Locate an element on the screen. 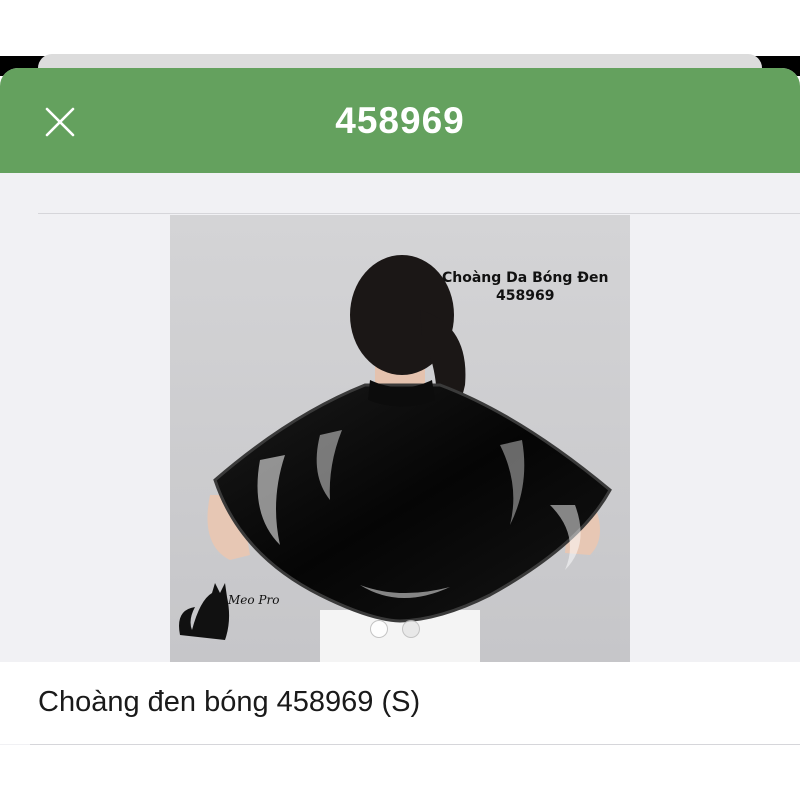 This screenshot has height=800, width=800. carousel-dots is located at coordinates (395, 629).